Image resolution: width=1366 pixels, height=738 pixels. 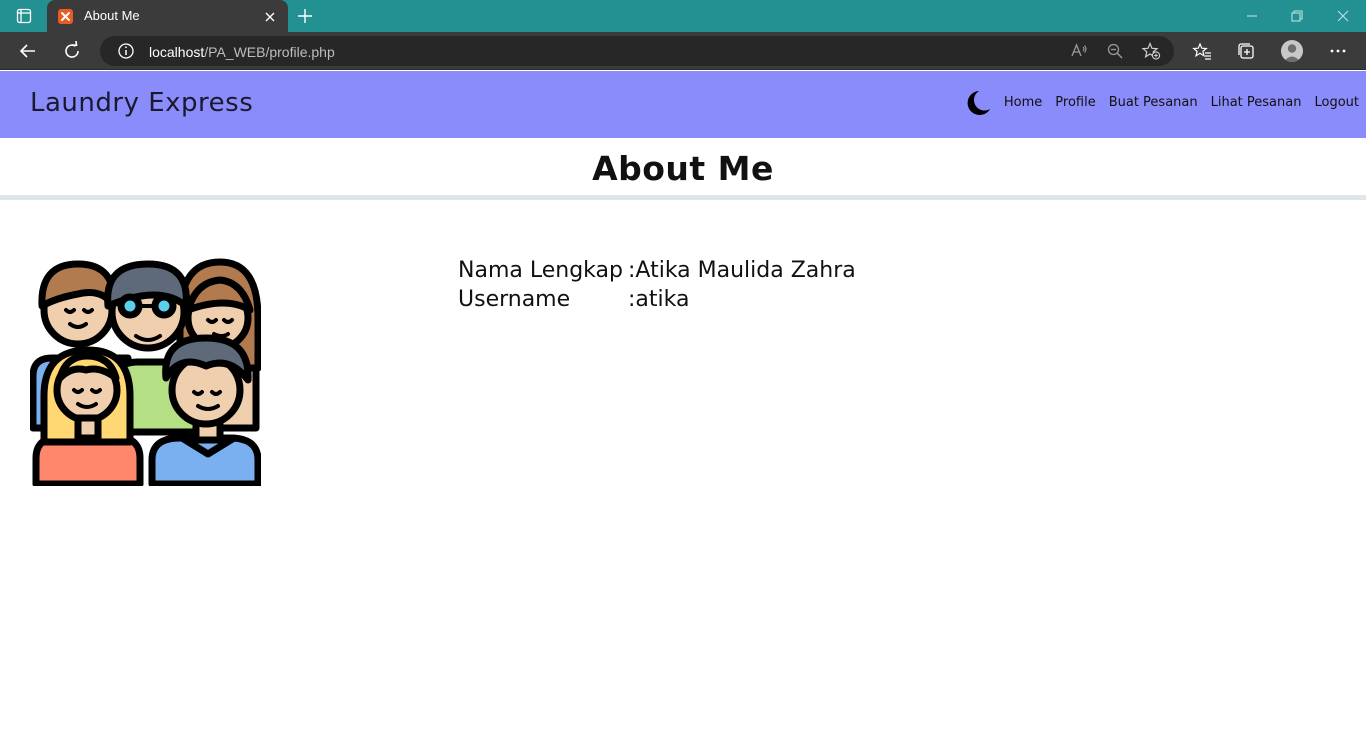 I want to click on profile-row-username: Username :atika, so click(x=657, y=299).